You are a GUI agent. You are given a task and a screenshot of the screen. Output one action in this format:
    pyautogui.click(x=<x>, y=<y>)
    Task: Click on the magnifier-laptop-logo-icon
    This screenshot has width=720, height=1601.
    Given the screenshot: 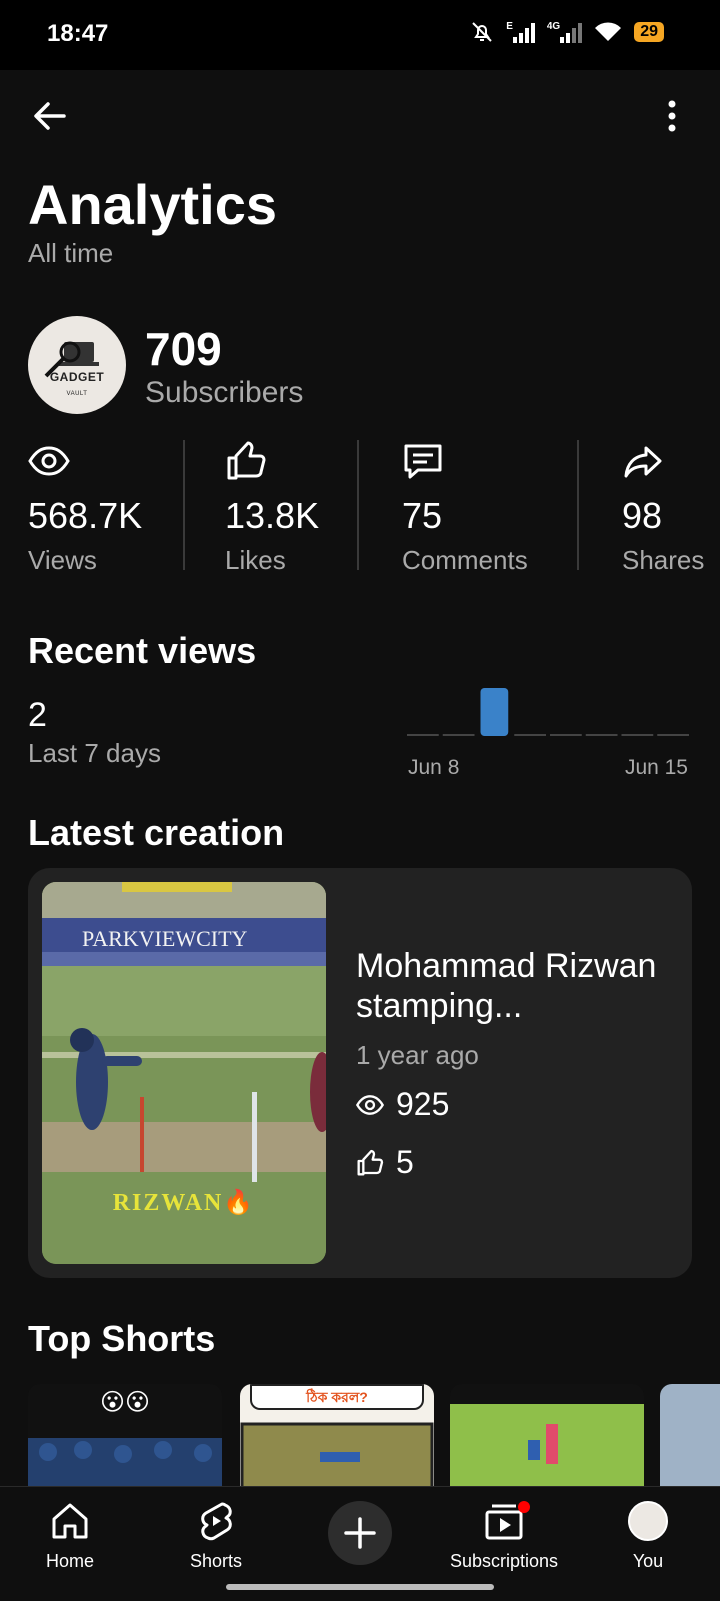 What is the action you would take?
    pyautogui.click(x=71, y=359)
    